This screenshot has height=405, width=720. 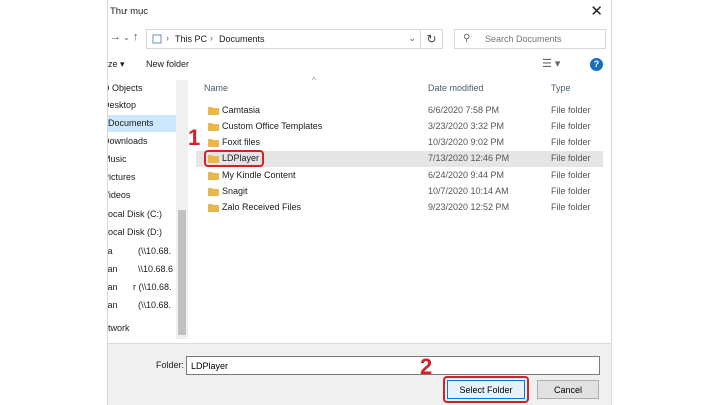 What do you see at coordinates (432, 39) in the screenshot?
I see `refresh-icon: ↻` at bounding box center [432, 39].